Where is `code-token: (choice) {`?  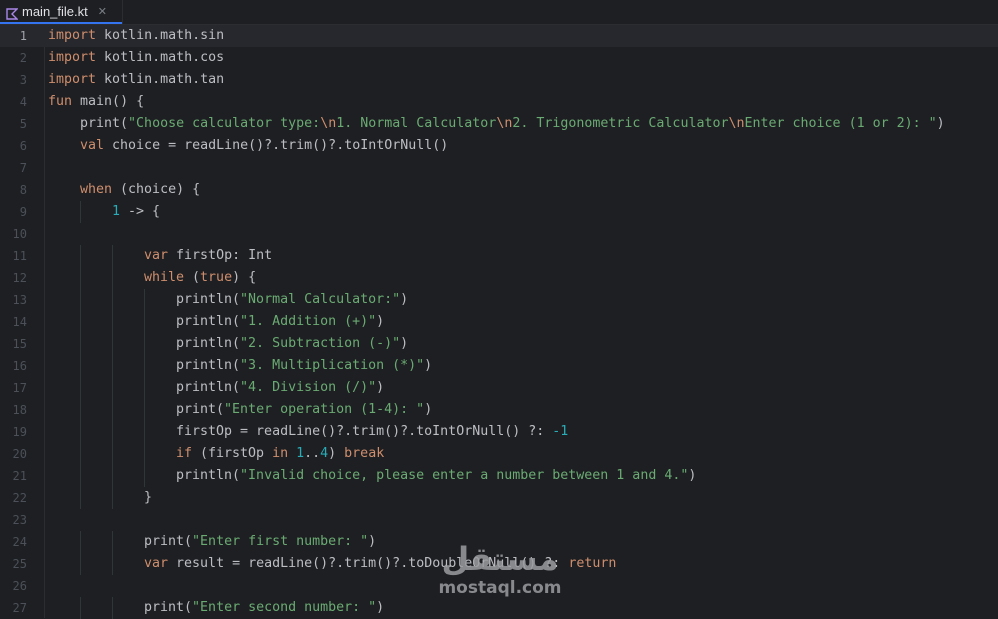 code-token: (choice) { is located at coordinates (156, 189).